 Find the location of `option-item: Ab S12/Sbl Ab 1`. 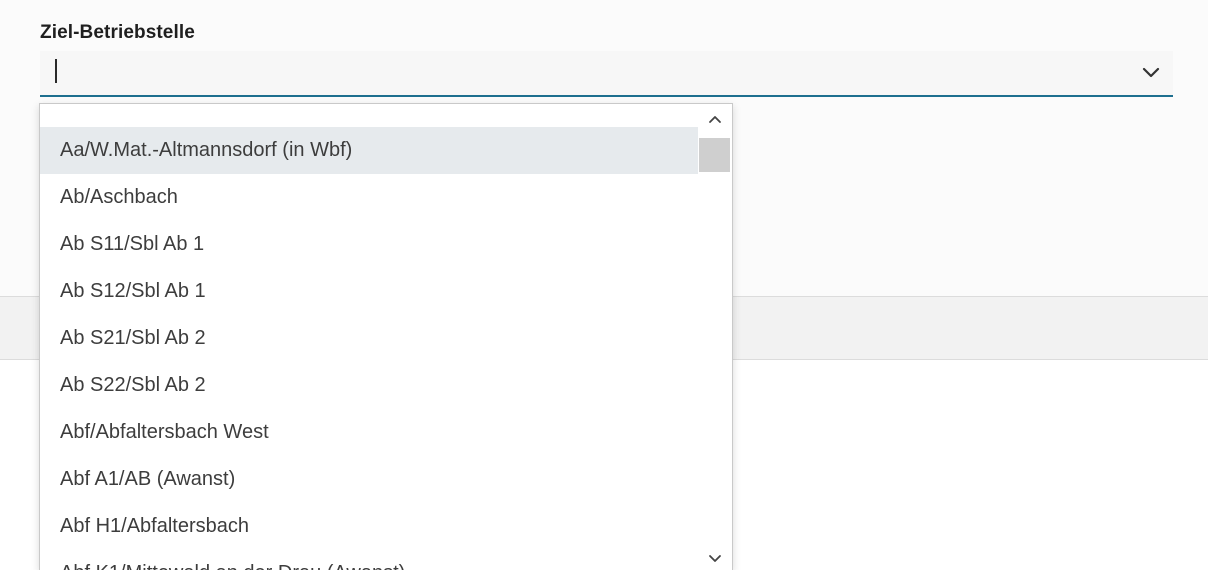

option-item: Ab S12/Sbl Ab 1 is located at coordinates (369, 291).